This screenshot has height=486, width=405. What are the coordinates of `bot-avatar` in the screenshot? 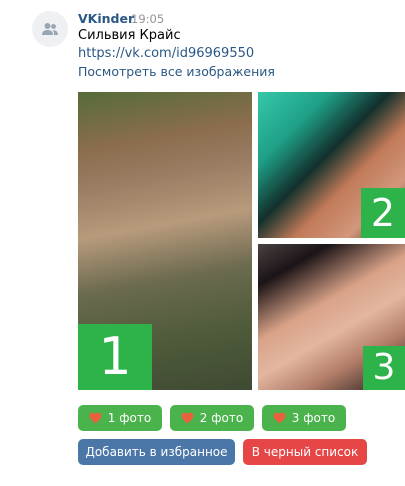 It's located at (50, 29).